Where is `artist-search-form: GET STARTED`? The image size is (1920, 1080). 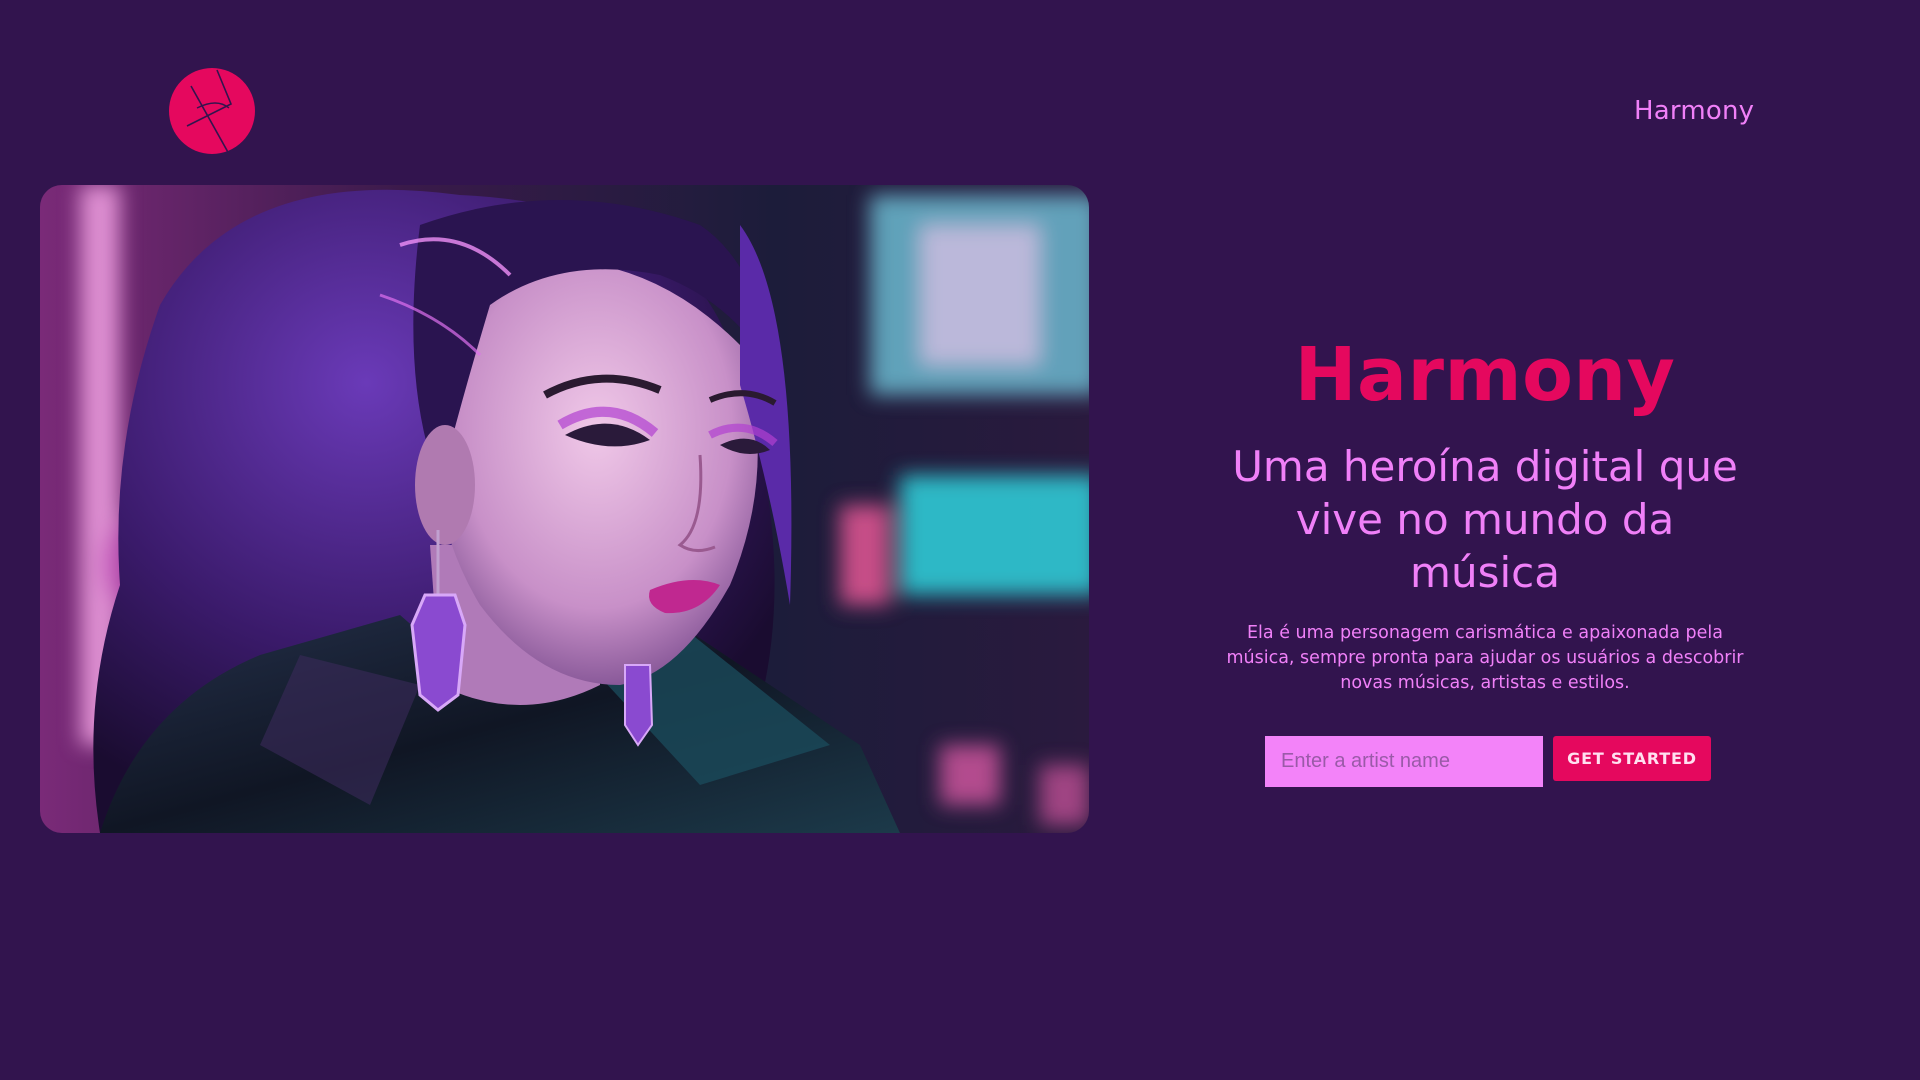 artist-search-form: GET STARTED is located at coordinates (1485, 761).